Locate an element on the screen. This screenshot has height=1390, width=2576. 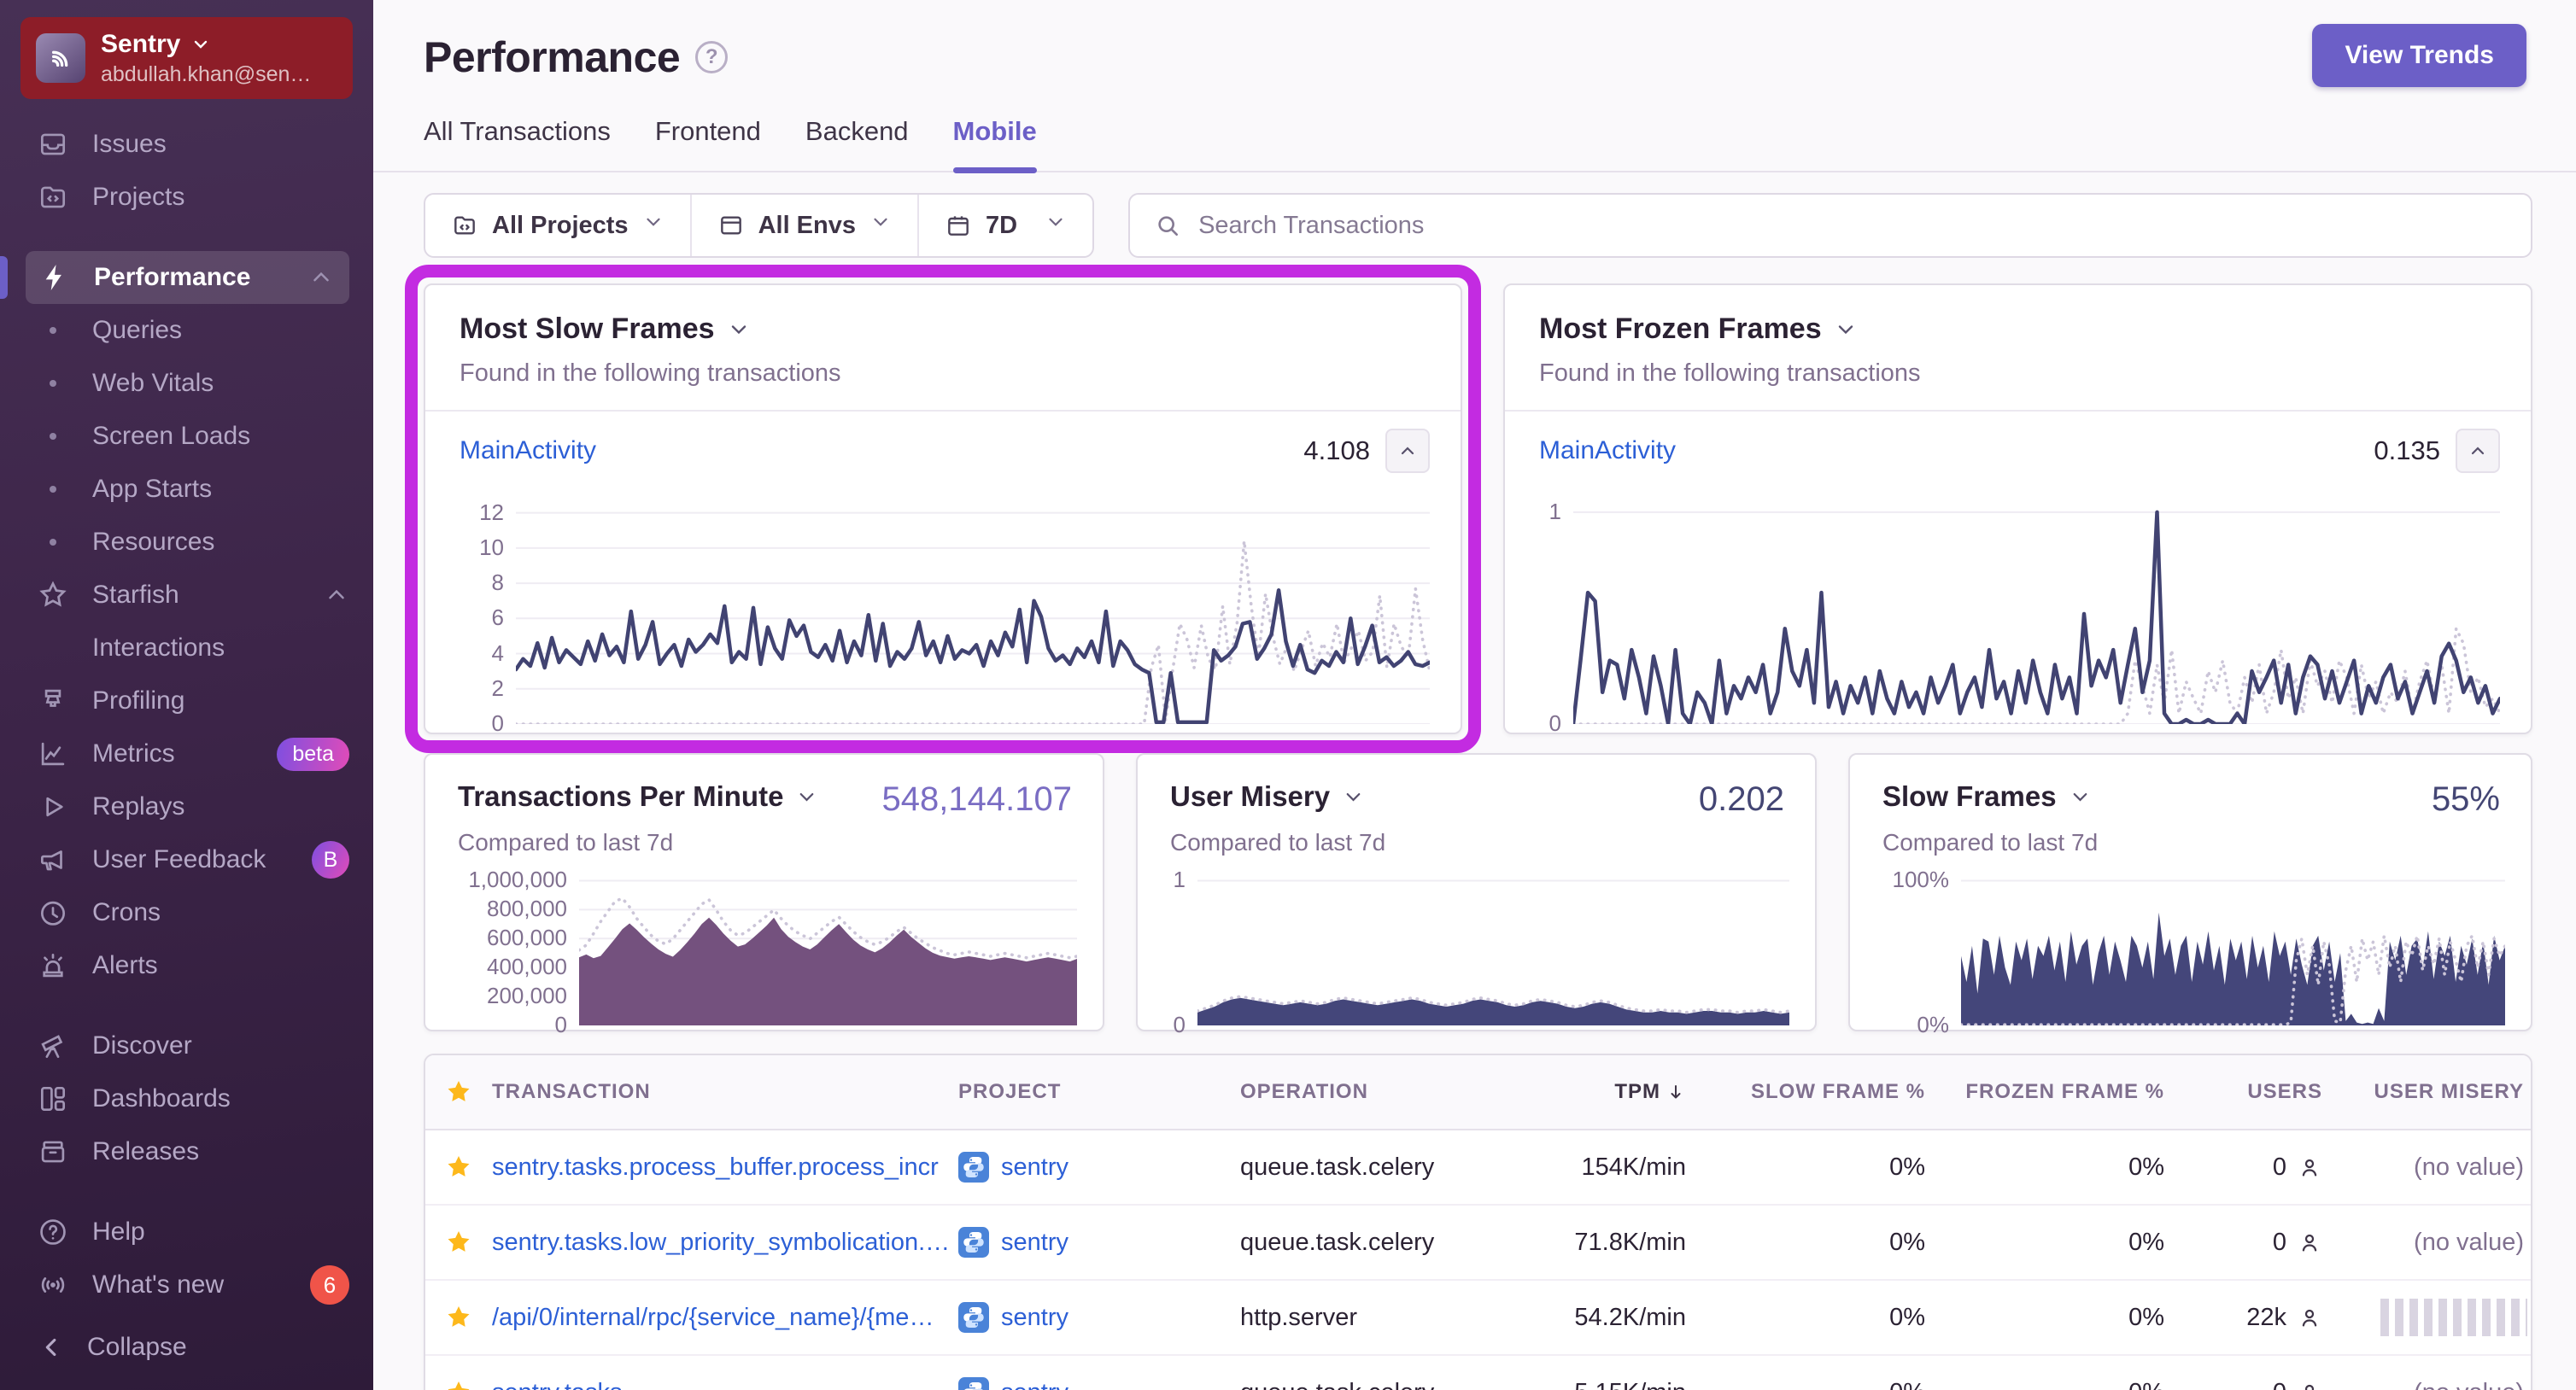
column-header-project: PROJECT is located at coordinates (1099, 1092).